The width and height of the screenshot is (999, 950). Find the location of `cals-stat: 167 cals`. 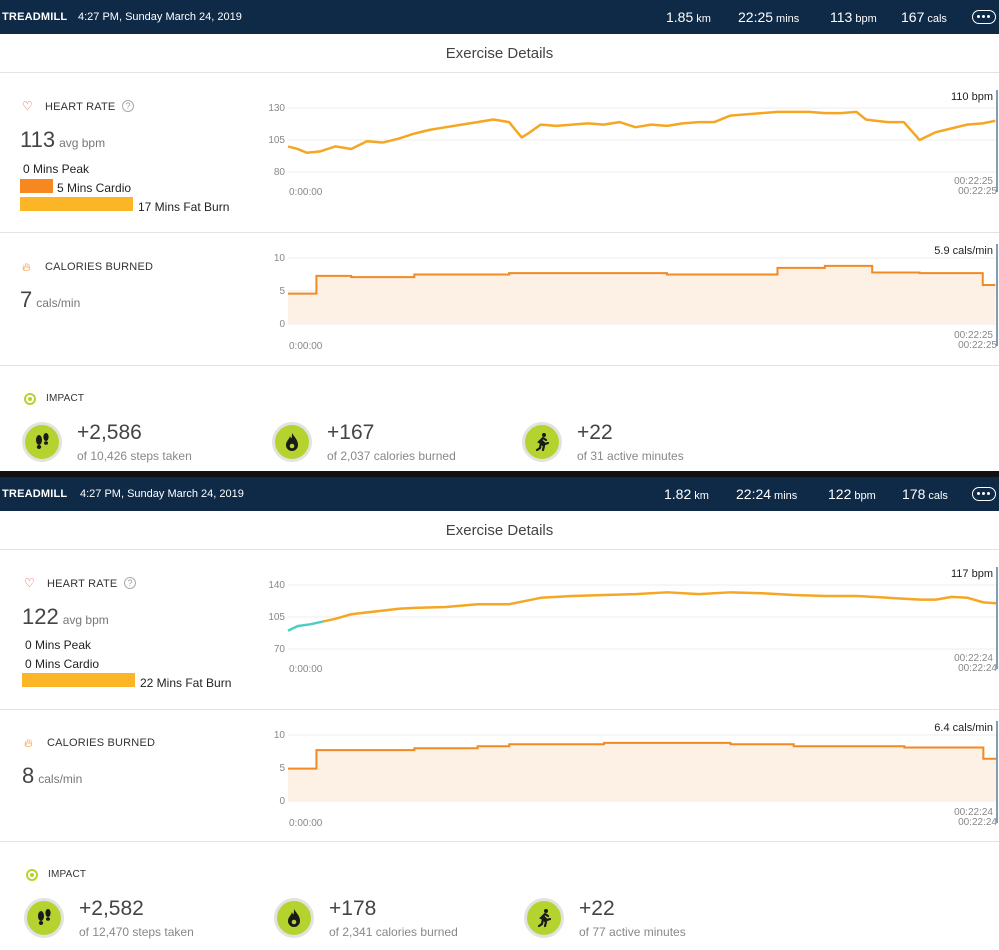

cals-stat: 167 cals is located at coordinates (924, 17).